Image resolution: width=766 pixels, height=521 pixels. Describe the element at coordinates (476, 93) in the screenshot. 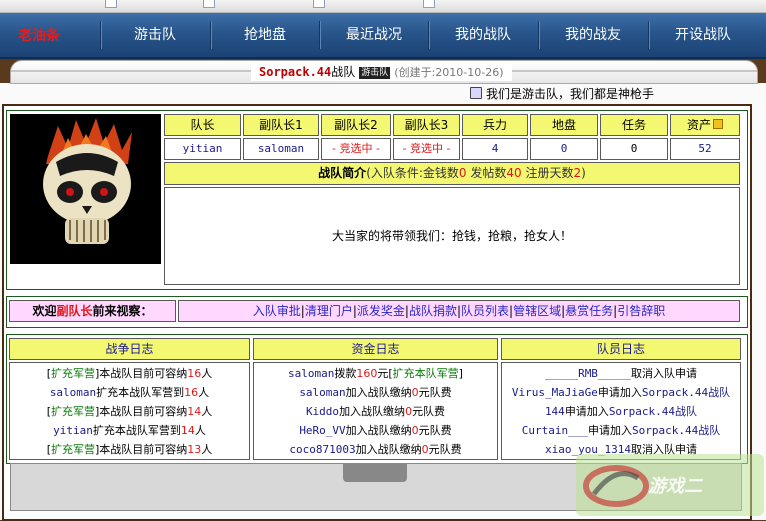

I see `speaker-icon` at that location.